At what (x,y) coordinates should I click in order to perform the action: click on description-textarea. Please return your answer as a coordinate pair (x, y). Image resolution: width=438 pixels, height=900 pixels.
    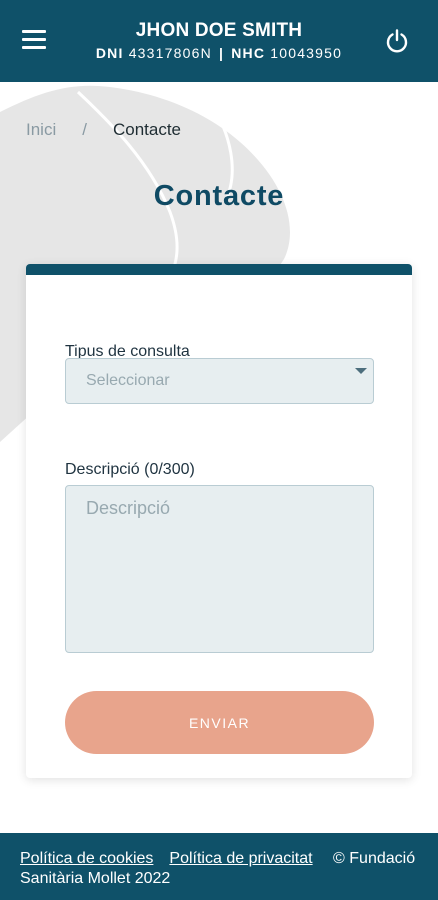
    Looking at the image, I should click on (219, 569).